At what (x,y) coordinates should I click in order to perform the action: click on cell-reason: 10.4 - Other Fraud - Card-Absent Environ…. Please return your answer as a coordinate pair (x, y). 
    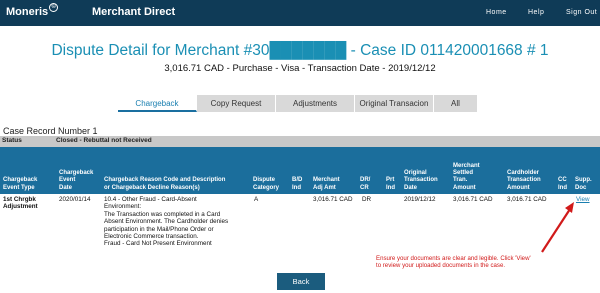
    Looking at the image, I should click on (166, 222).